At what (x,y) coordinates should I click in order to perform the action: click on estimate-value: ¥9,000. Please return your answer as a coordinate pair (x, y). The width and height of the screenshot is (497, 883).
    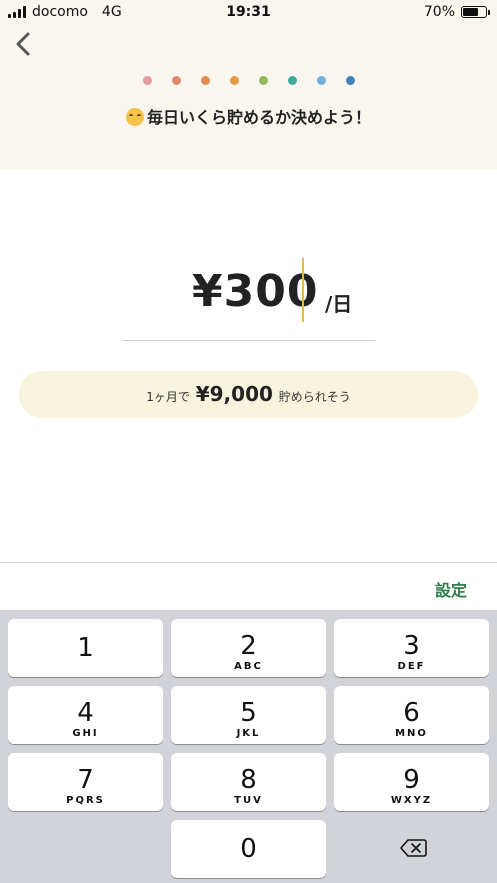
    Looking at the image, I should click on (234, 394).